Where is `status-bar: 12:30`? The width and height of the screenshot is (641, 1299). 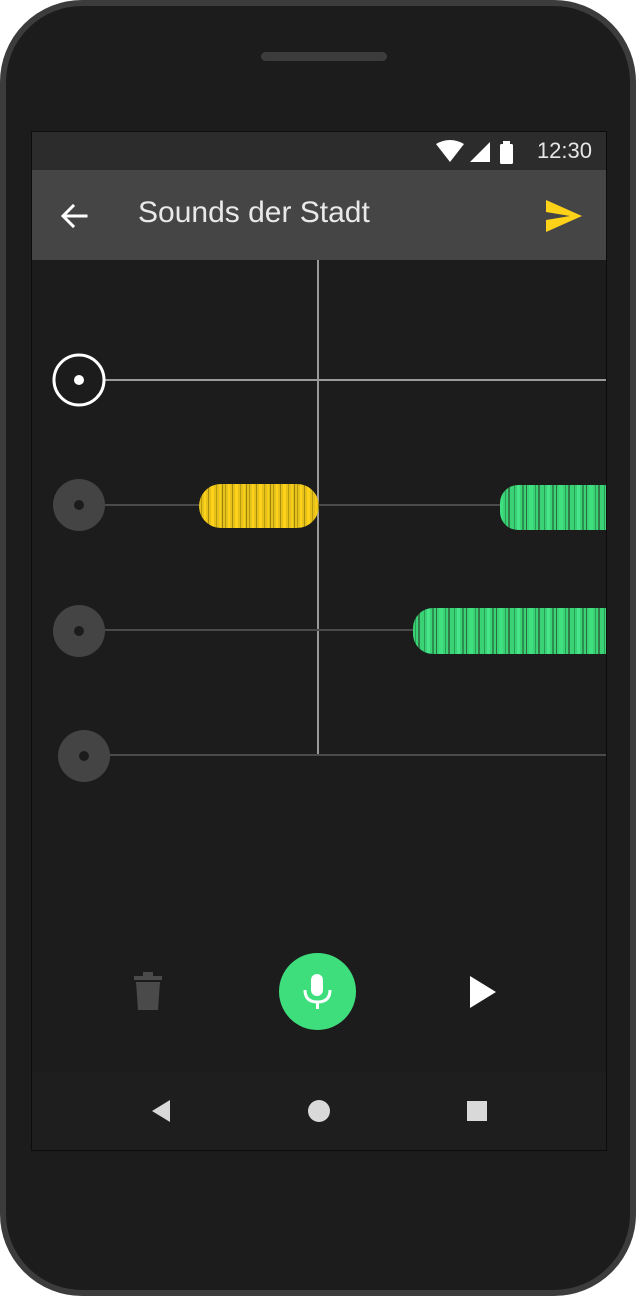 status-bar: 12:30 is located at coordinates (319, 151).